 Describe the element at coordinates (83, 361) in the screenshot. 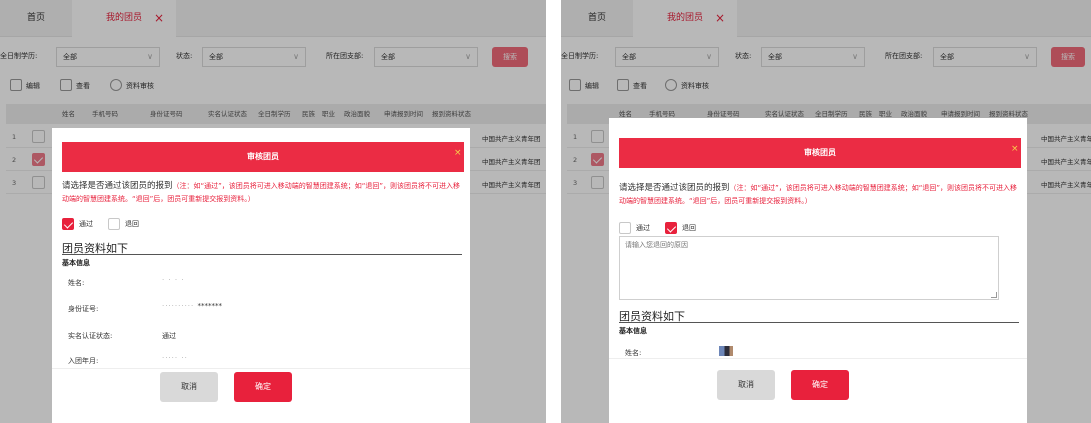

I see `join-label: 入团年月:` at that location.